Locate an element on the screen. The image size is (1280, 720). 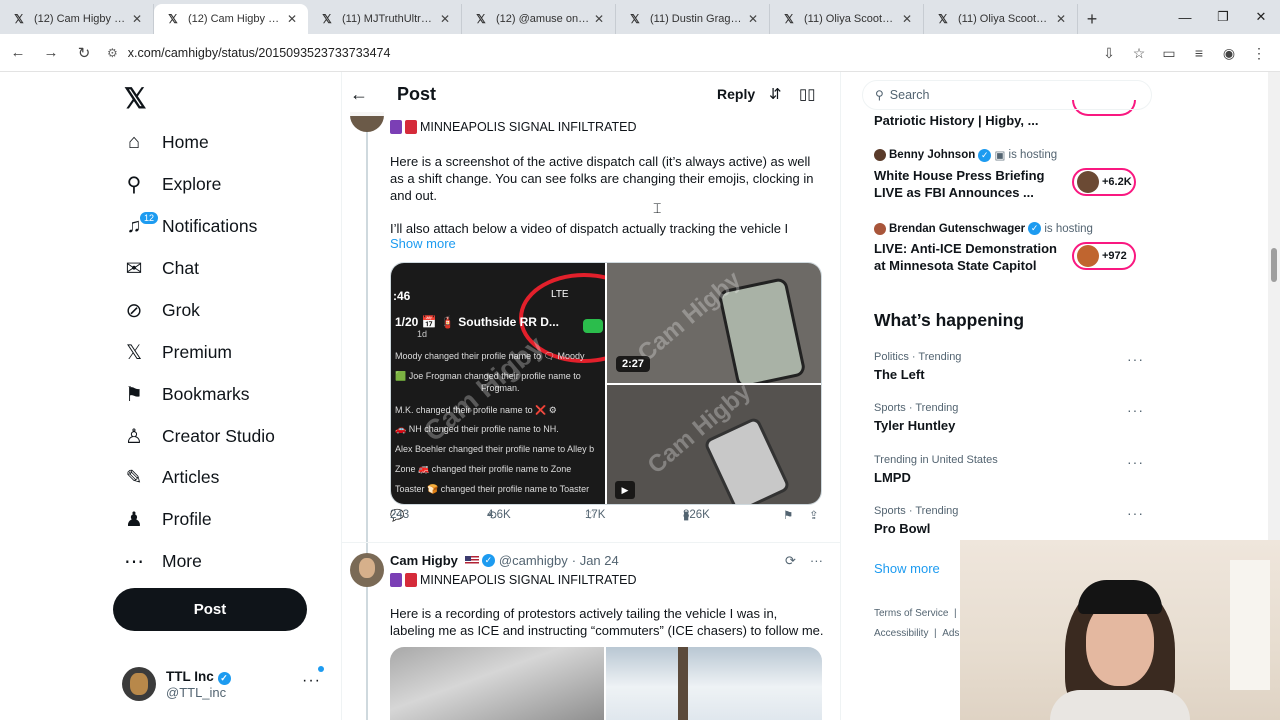
trend-item: Trending in United States LMPD ··· is located at coordinates (1009, 469).